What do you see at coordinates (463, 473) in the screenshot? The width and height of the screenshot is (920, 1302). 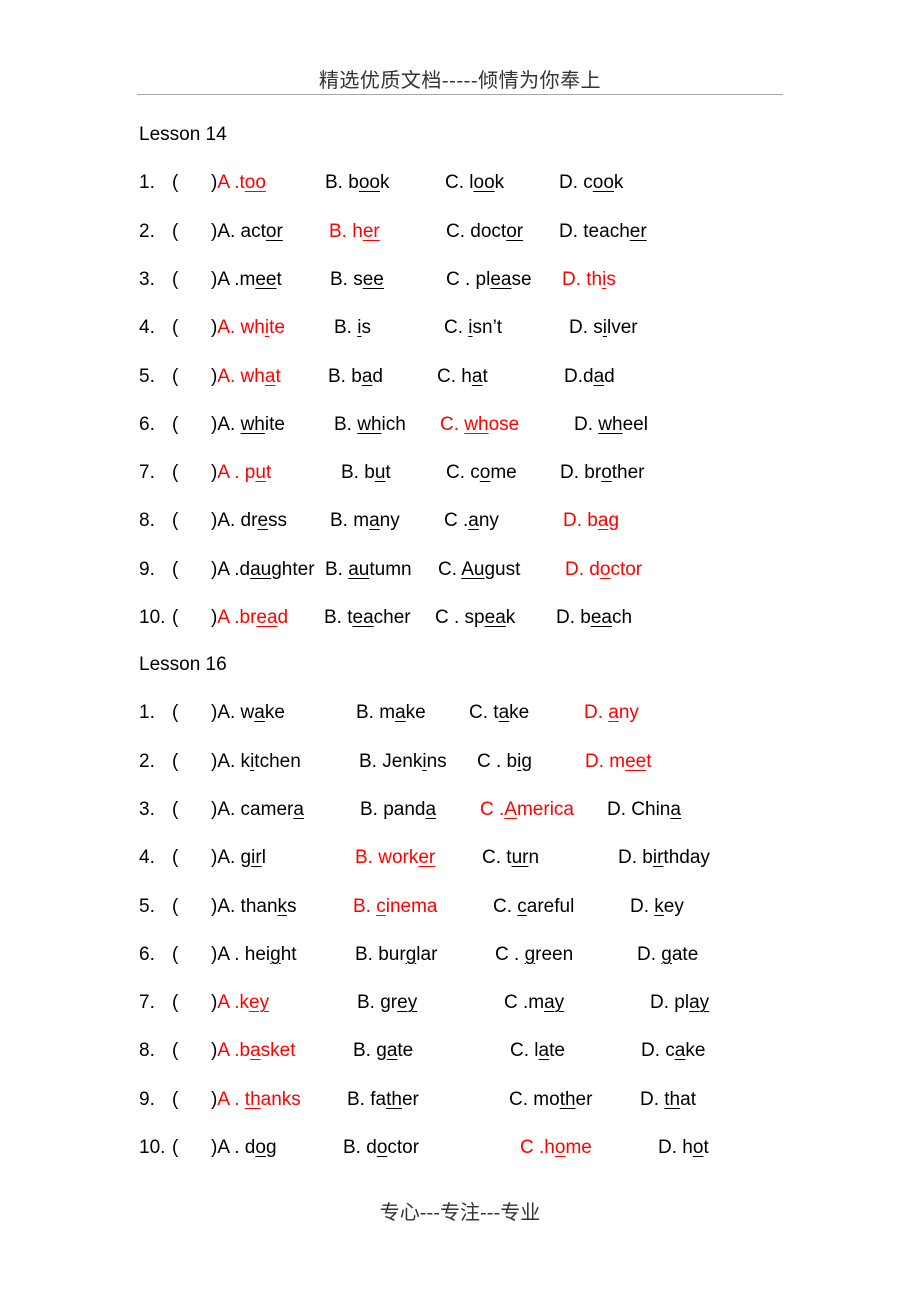 I see `option-text: C. c` at bounding box center [463, 473].